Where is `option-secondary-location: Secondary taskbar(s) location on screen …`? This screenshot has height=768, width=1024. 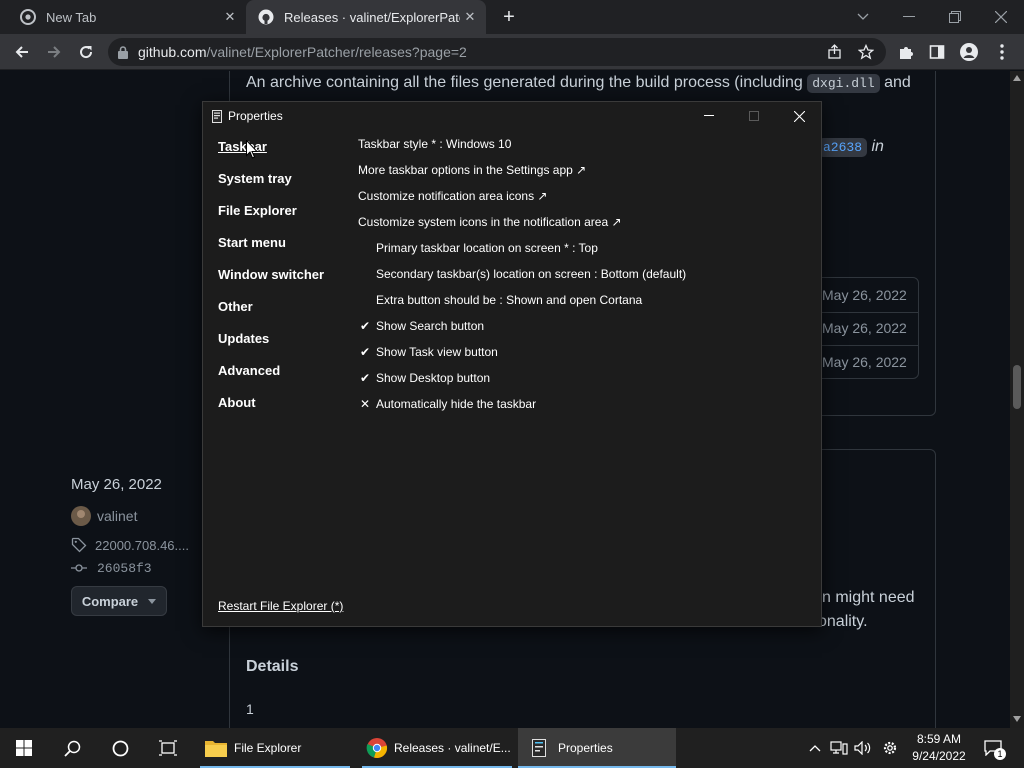
option-secondary-location: Secondary taskbar(s) location on screen … is located at coordinates (531, 274).